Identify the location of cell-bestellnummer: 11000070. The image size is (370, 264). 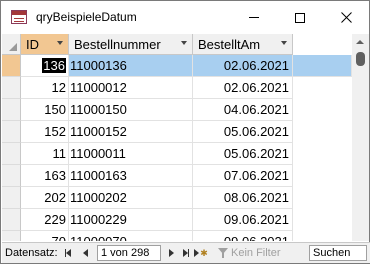
(131, 236).